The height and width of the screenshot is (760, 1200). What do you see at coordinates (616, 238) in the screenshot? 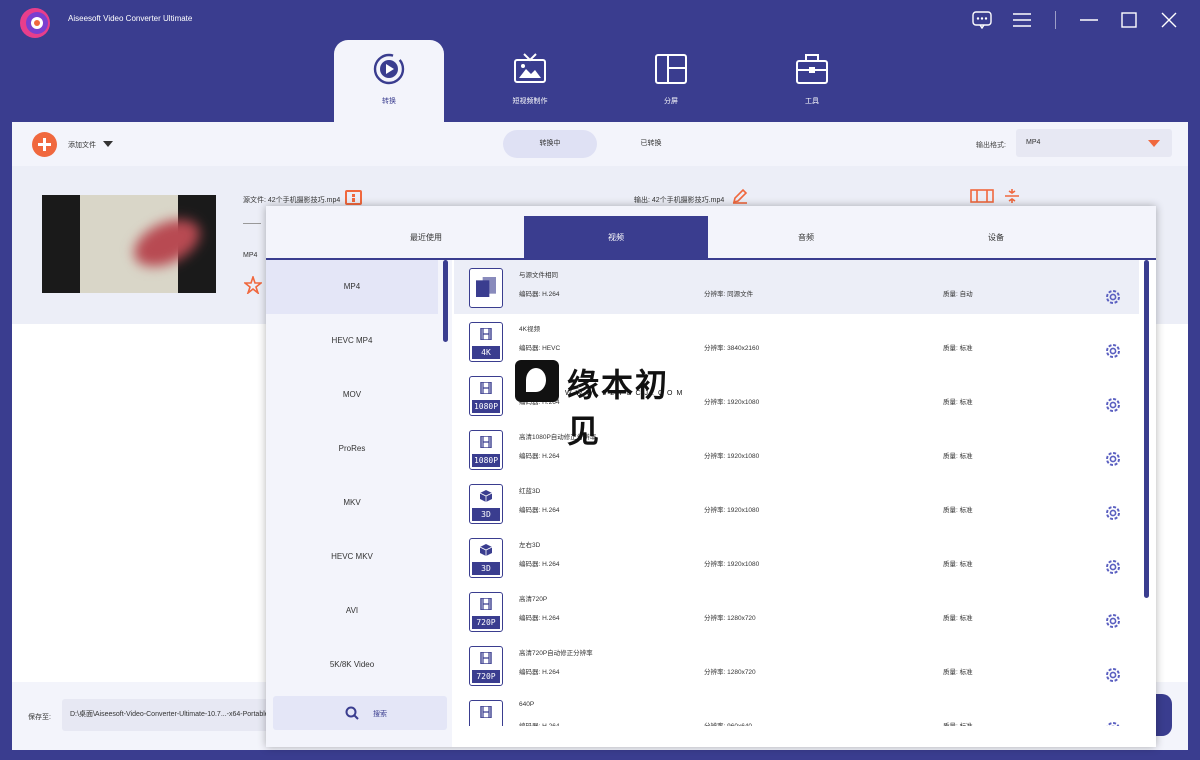
I see `tab-video: 视频` at bounding box center [616, 238].